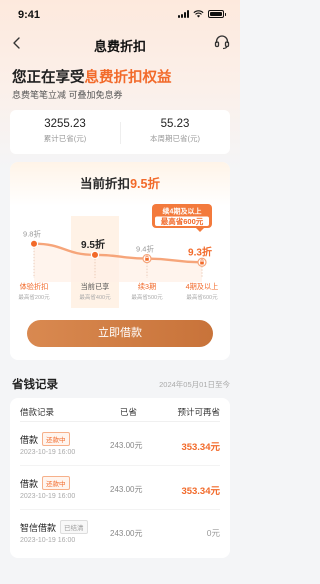 This screenshot has width=320, height=584. I want to click on hero-title-highlight: 息费折扣权益, so click(128, 78).